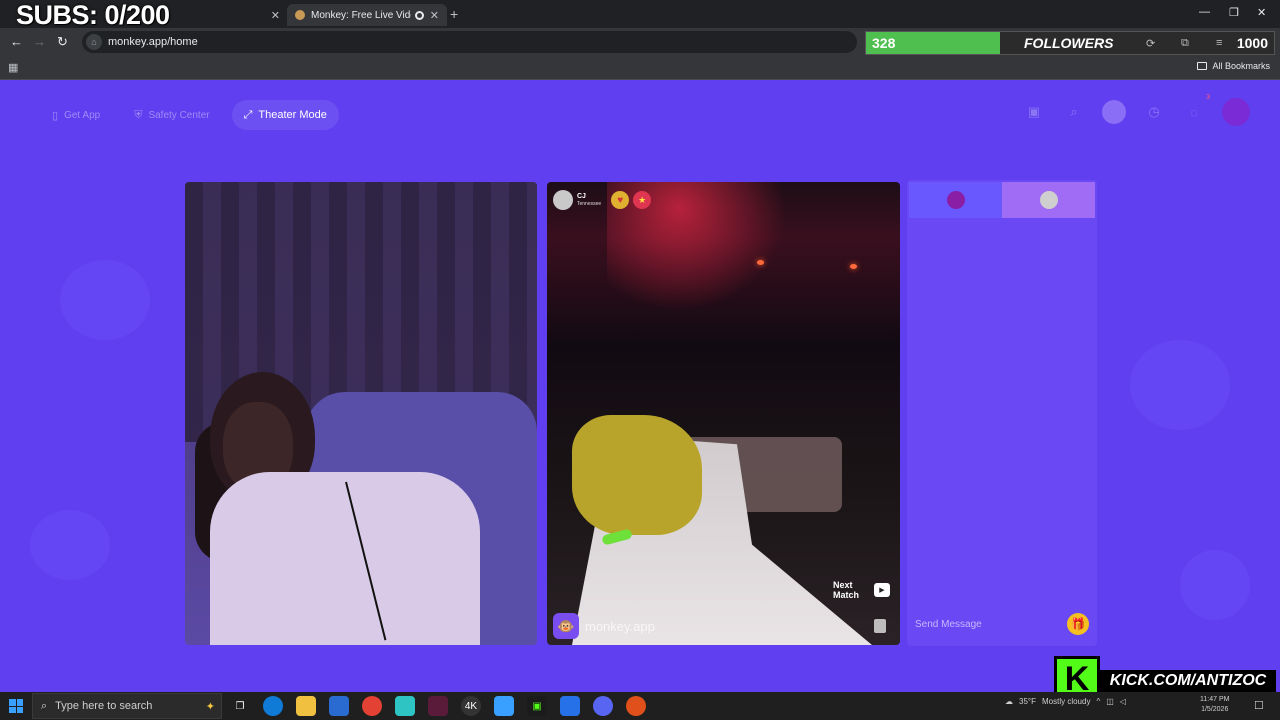  What do you see at coordinates (273, 706) in the screenshot?
I see `edge-icon` at bounding box center [273, 706].